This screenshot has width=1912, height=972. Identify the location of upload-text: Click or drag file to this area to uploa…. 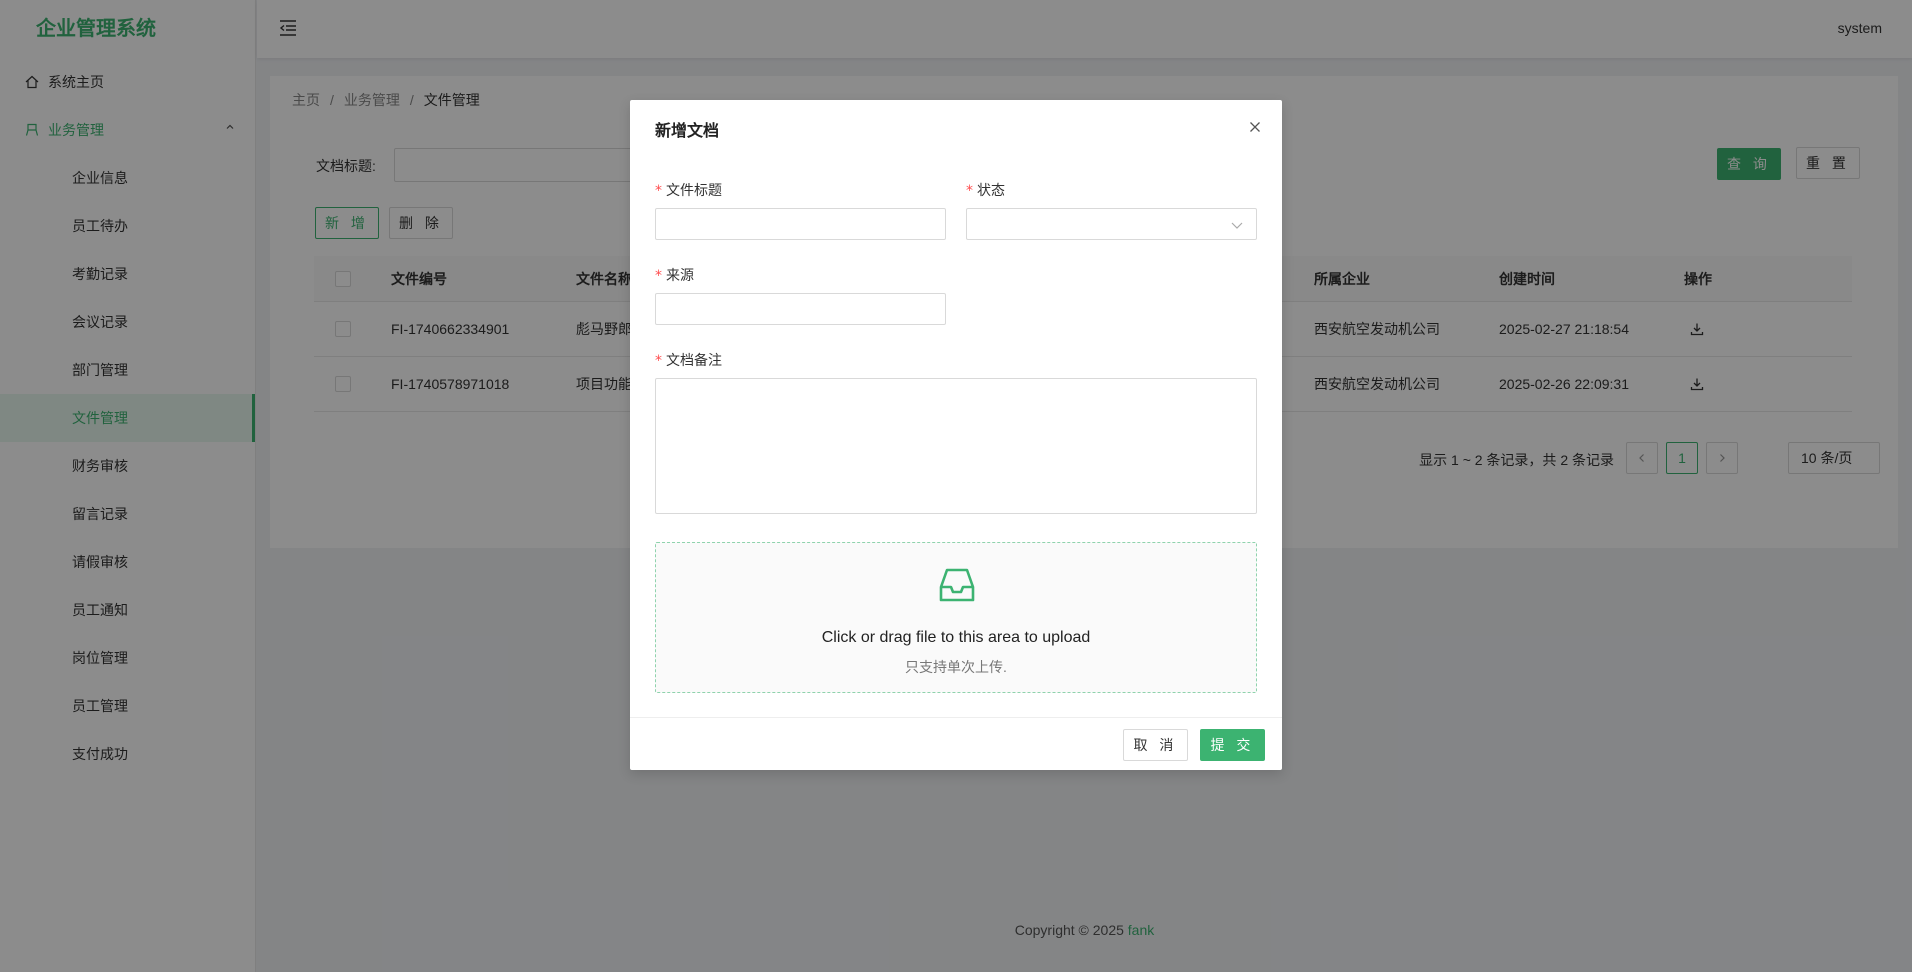
(956, 637).